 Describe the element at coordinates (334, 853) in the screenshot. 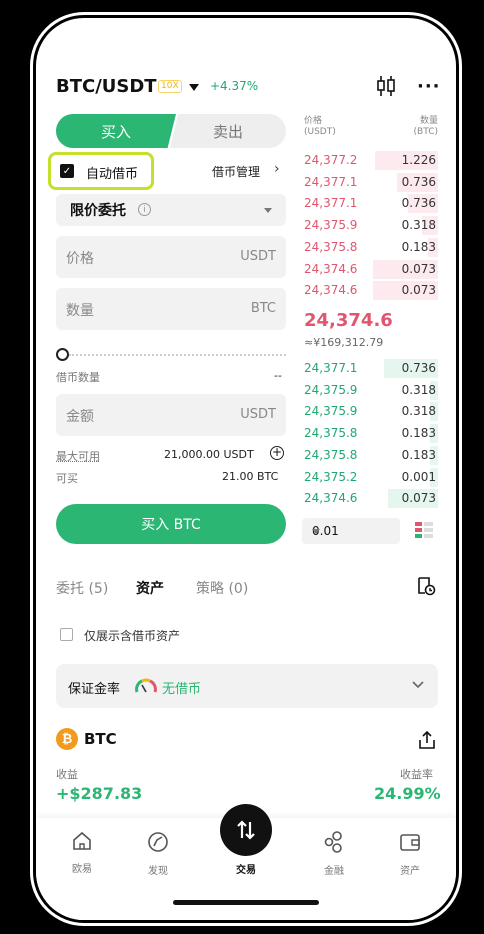

I see `nav-finance: 金融` at that location.